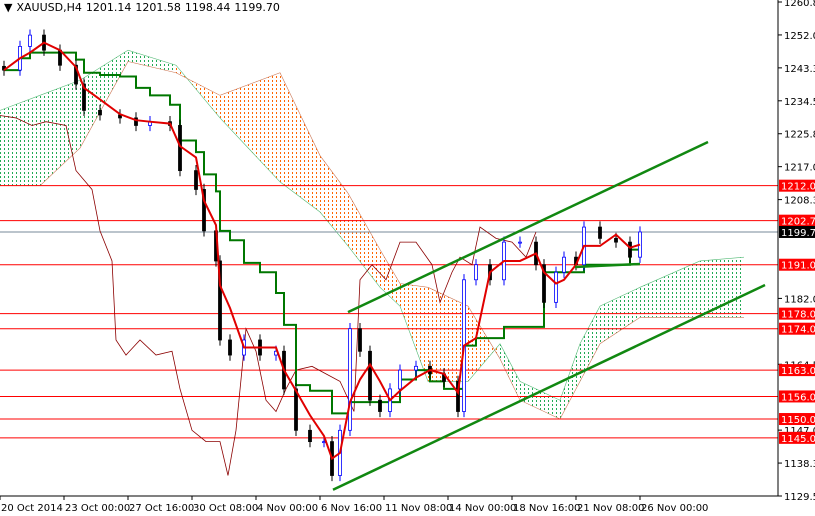 Image resolution: width=815 pixels, height=516 pixels. Describe the element at coordinates (674, 508) in the screenshot. I see `time-tick-label: 26 Nov 00:00` at that location.